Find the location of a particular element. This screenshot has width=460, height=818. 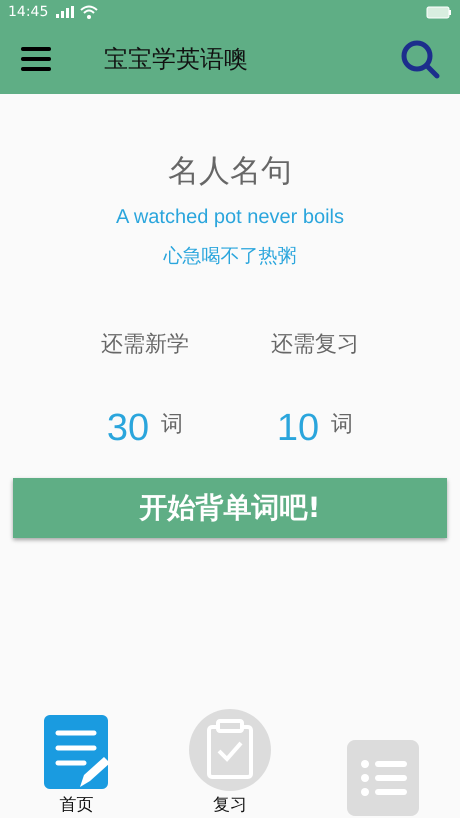

app-title: 宝宝学英语噢 is located at coordinates (176, 59).